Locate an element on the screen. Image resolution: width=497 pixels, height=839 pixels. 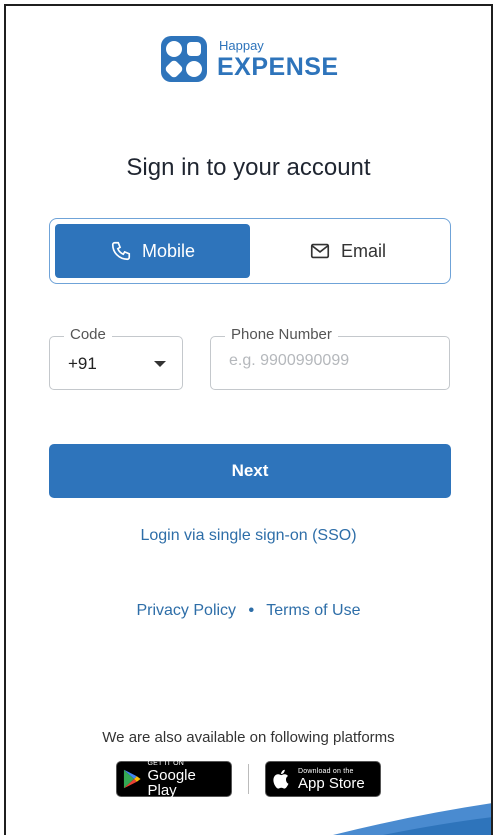
terms-of-use-link: Terms of Use is located at coordinates (313, 610).